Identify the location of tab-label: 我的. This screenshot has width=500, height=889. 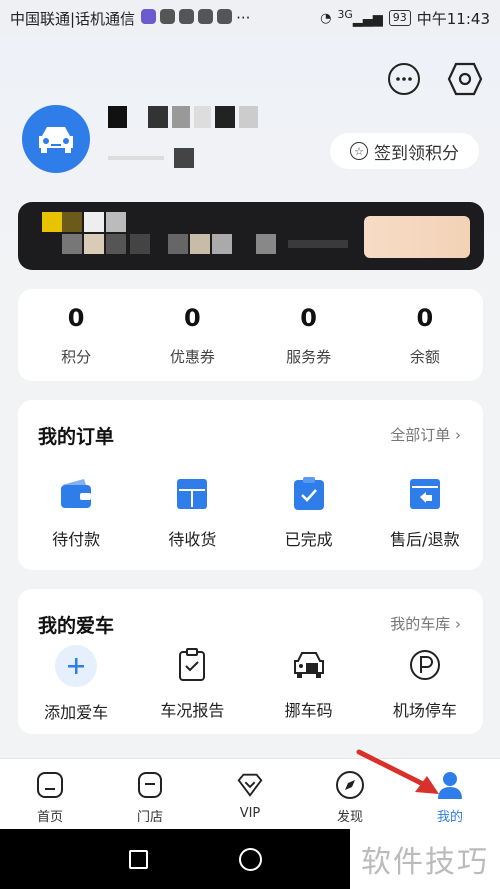
(449, 817).